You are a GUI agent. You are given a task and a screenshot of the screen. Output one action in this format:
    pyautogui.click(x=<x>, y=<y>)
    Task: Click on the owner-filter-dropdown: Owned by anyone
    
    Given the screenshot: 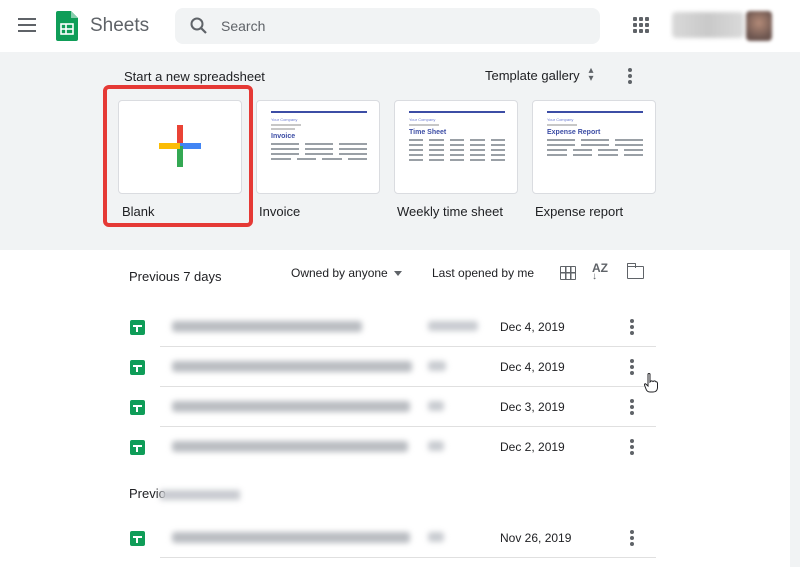 What is the action you would take?
    pyautogui.click(x=339, y=273)
    